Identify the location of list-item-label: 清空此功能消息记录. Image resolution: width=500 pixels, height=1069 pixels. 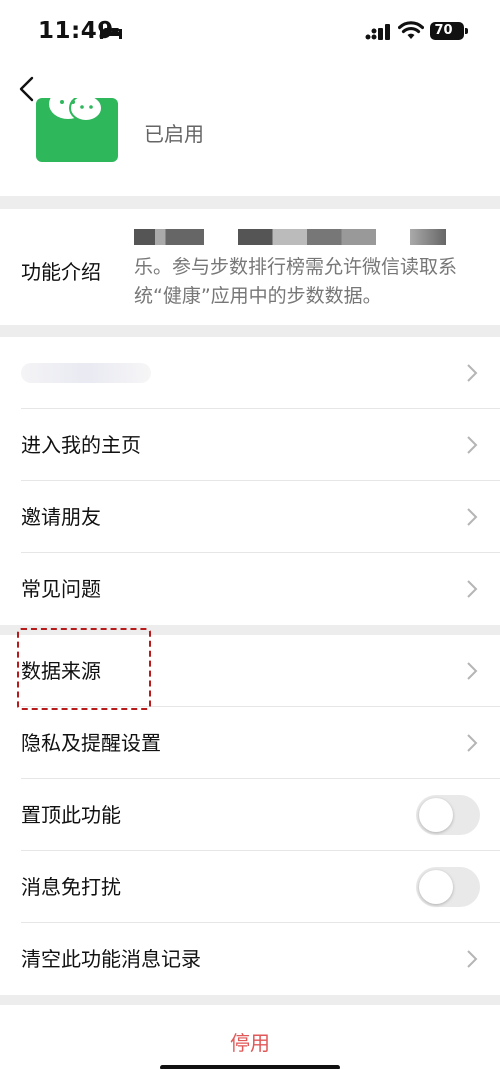
(111, 959).